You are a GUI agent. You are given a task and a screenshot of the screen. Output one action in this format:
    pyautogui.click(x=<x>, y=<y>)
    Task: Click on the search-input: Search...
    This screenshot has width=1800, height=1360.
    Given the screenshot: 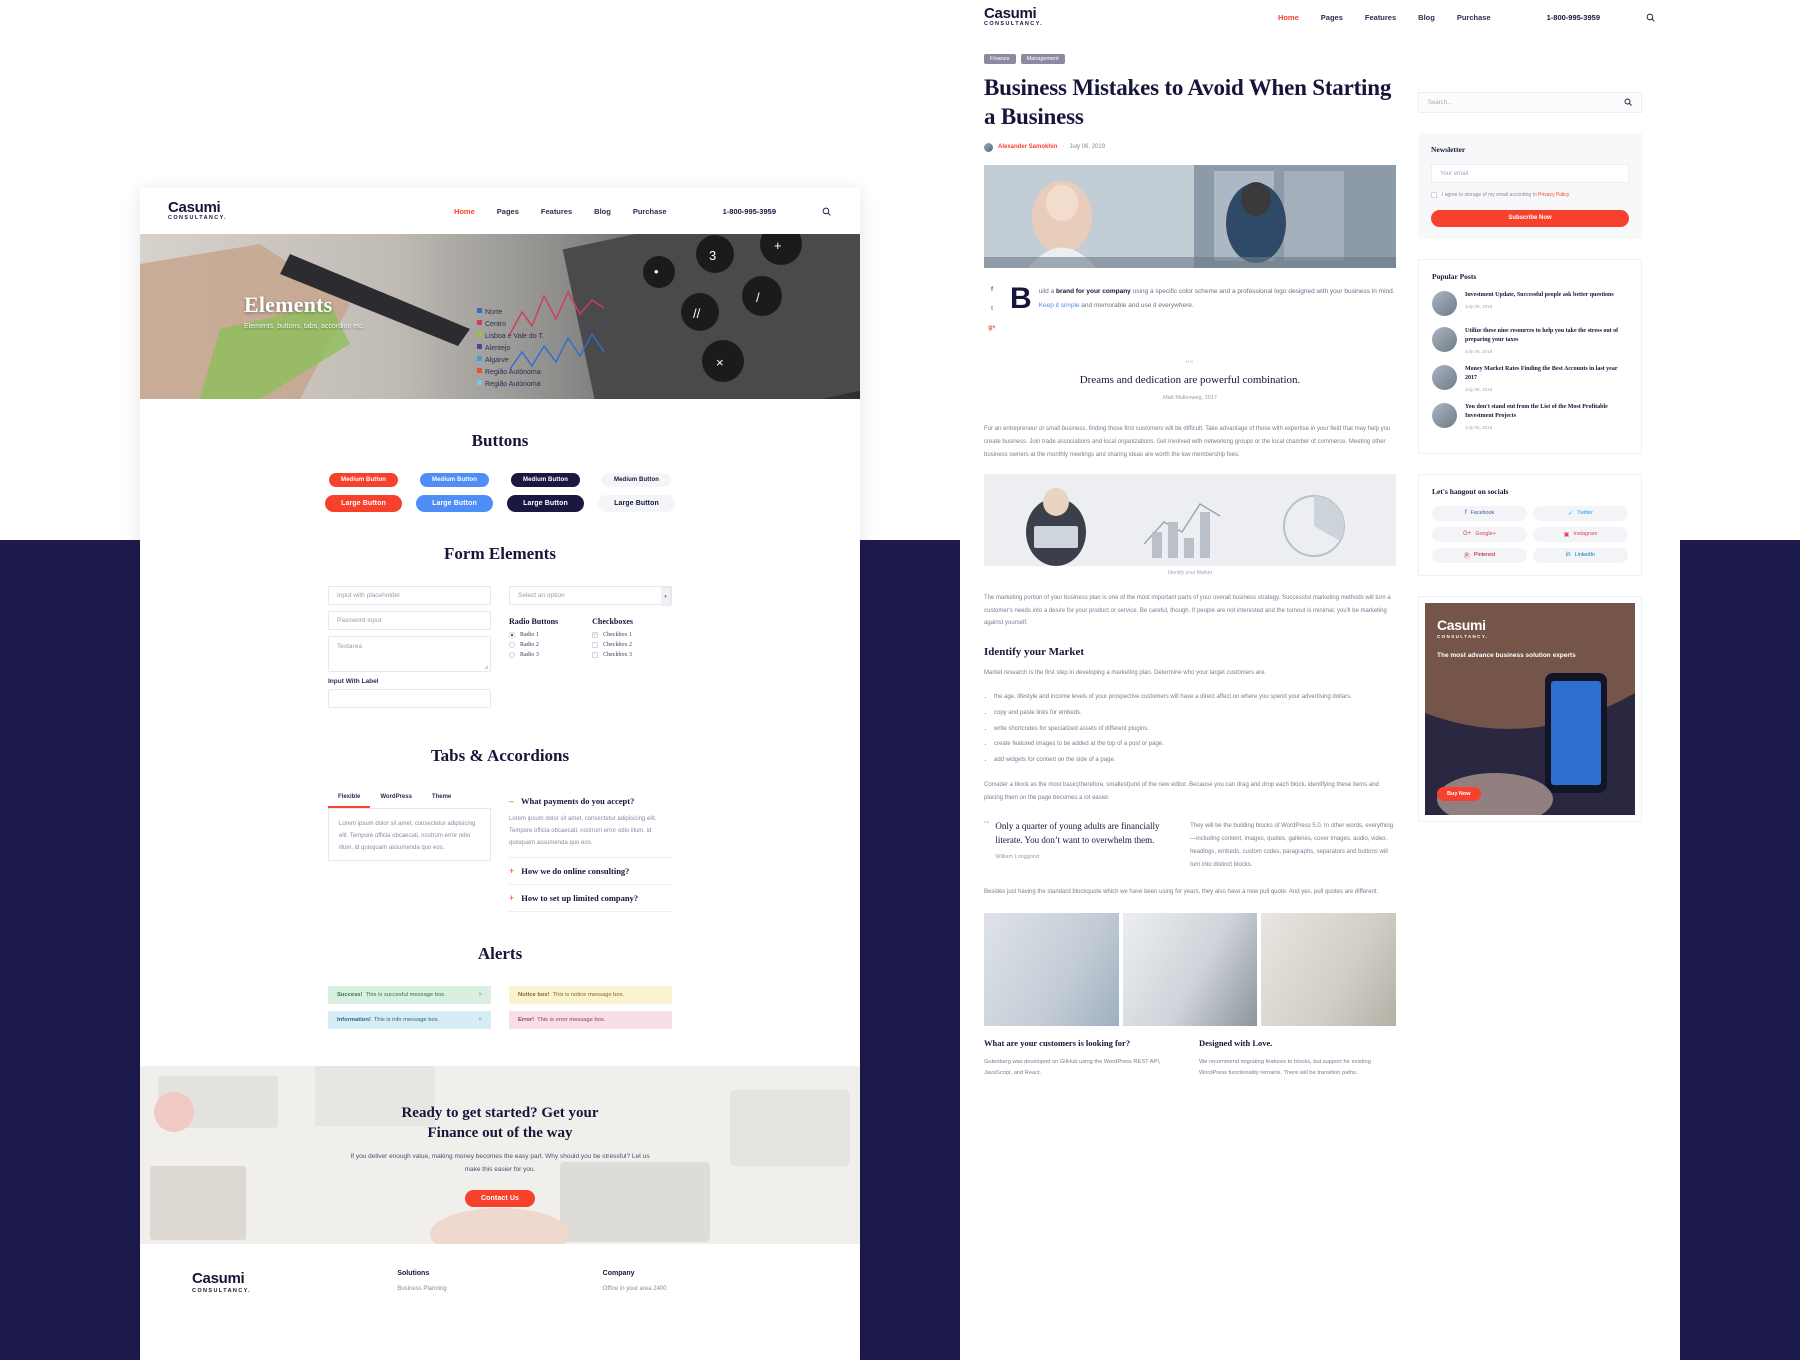 What is the action you would take?
    pyautogui.click(x=1440, y=103)
    